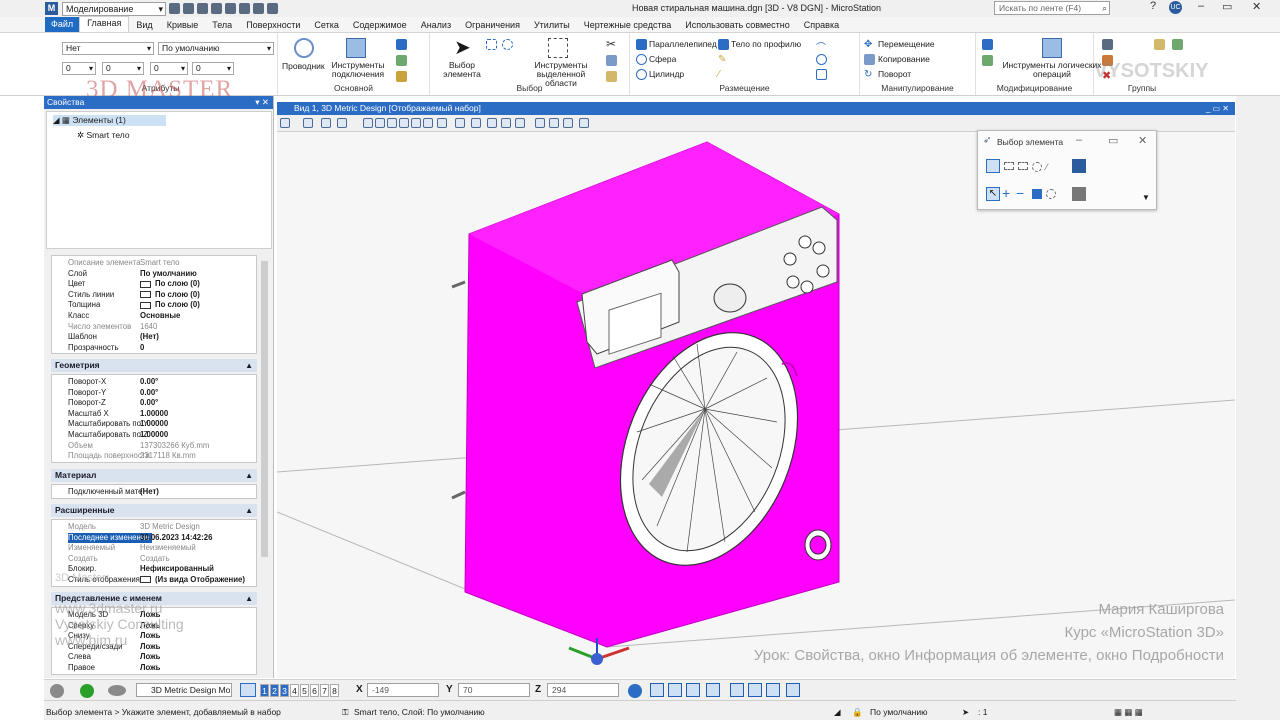 The image size is (1280, 720). What do you see at coordinates (611, 60) in the screenshot?
I see `copy-icon` at bounding box center [611, 60].